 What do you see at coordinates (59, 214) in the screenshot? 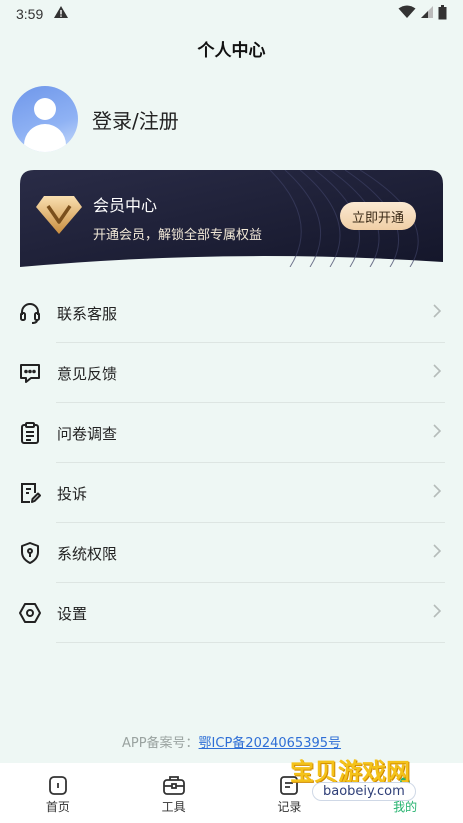
I see `vip-diamond-icon` at bounding box center [59, 214].